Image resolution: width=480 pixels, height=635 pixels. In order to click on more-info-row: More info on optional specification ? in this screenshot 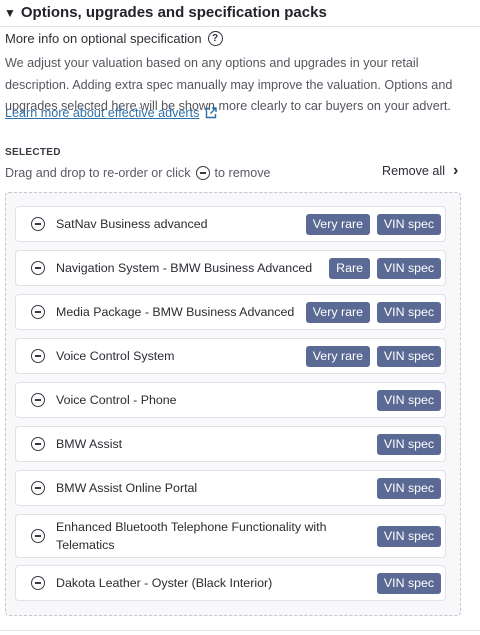, I will do `click(114, 38)`.